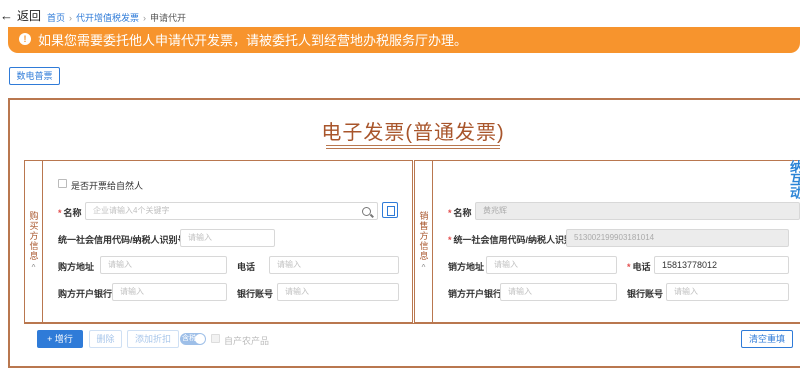 The width and height of the screenshot is (800, 368). I want to click on seller-section-text: 销售方信息, so click(423, 236).